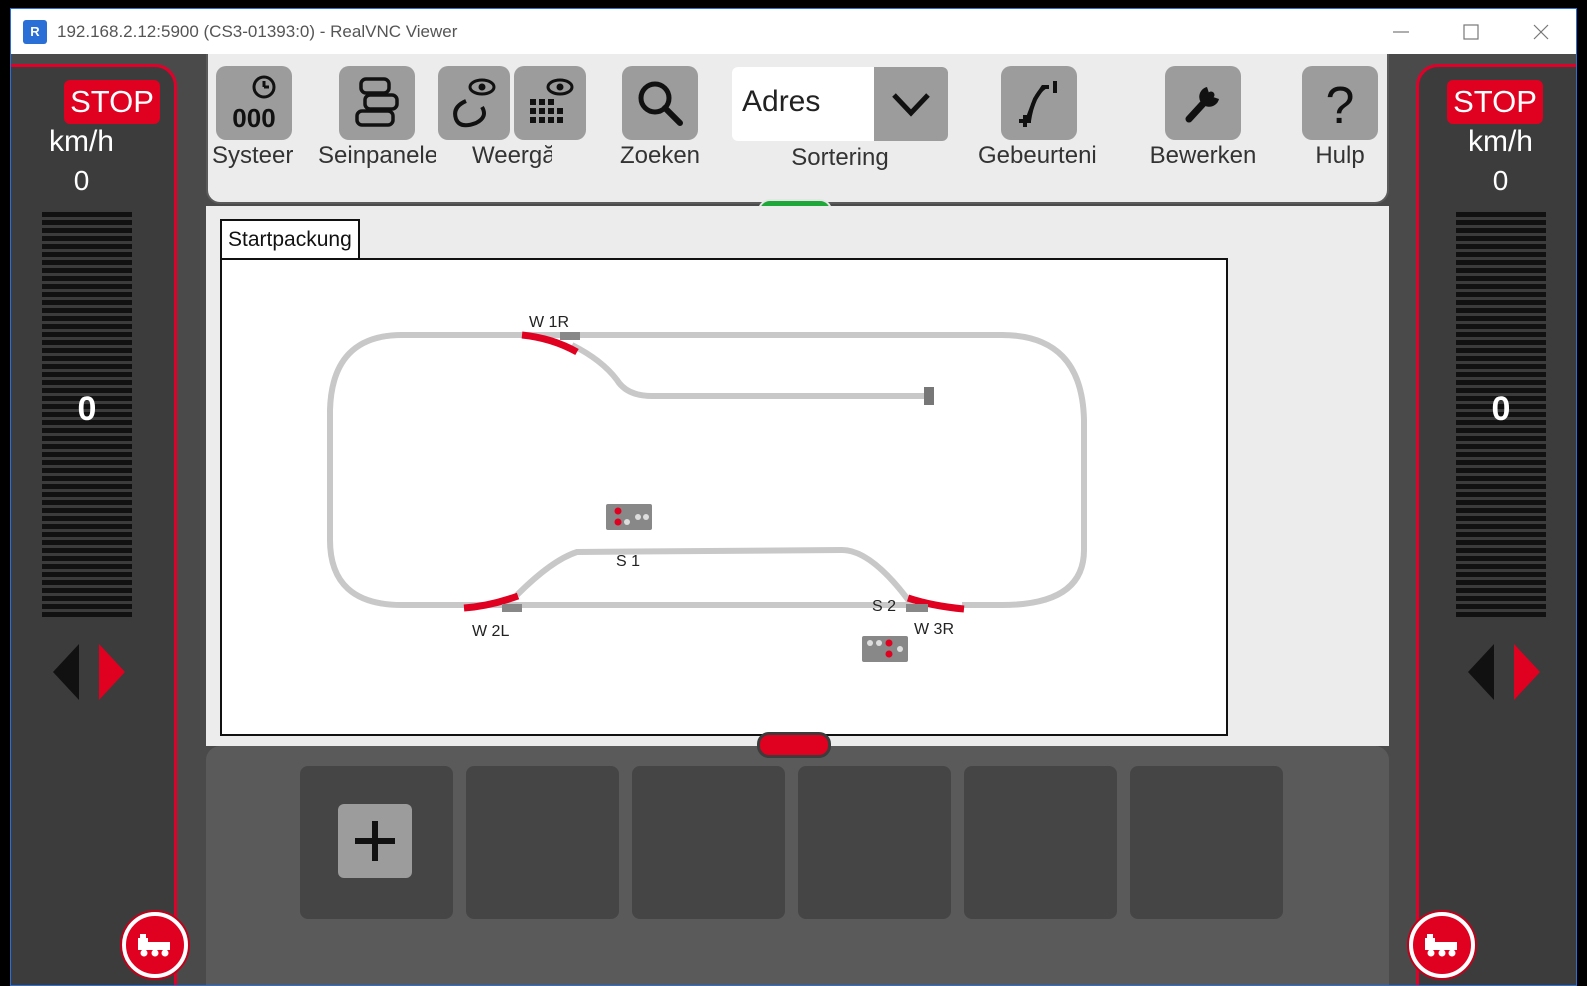 The width and height of the screenshot is (1587, 986). I want to click on minimize-button, so click(1401, 31).